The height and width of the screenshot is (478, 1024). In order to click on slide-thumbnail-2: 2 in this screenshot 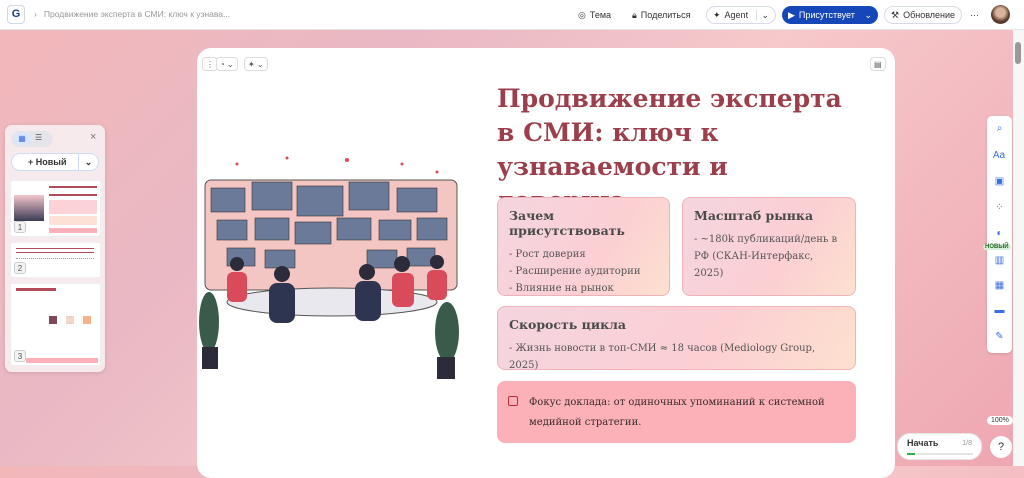, I will do `click(55, 260)`.